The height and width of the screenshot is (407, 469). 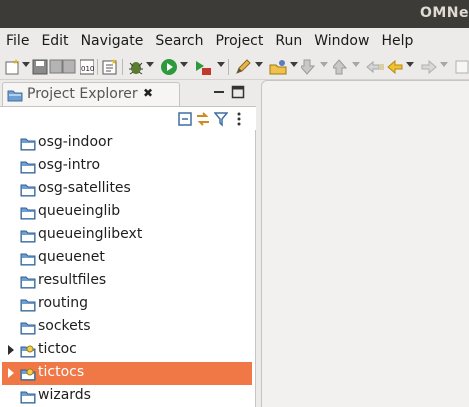 I want to click on next-annotation-button, so click(x=309, y=67).